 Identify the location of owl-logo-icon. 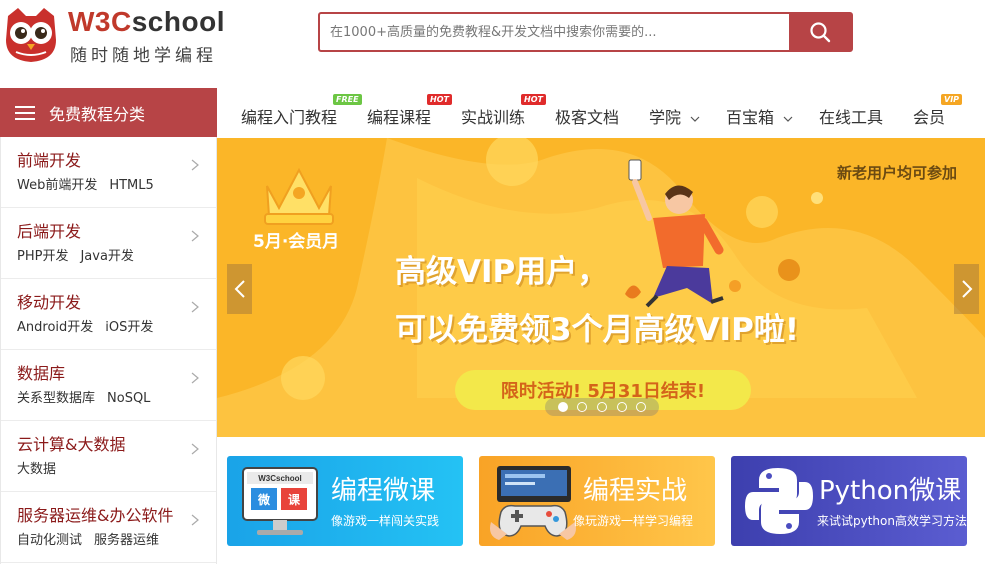
(31, 35).